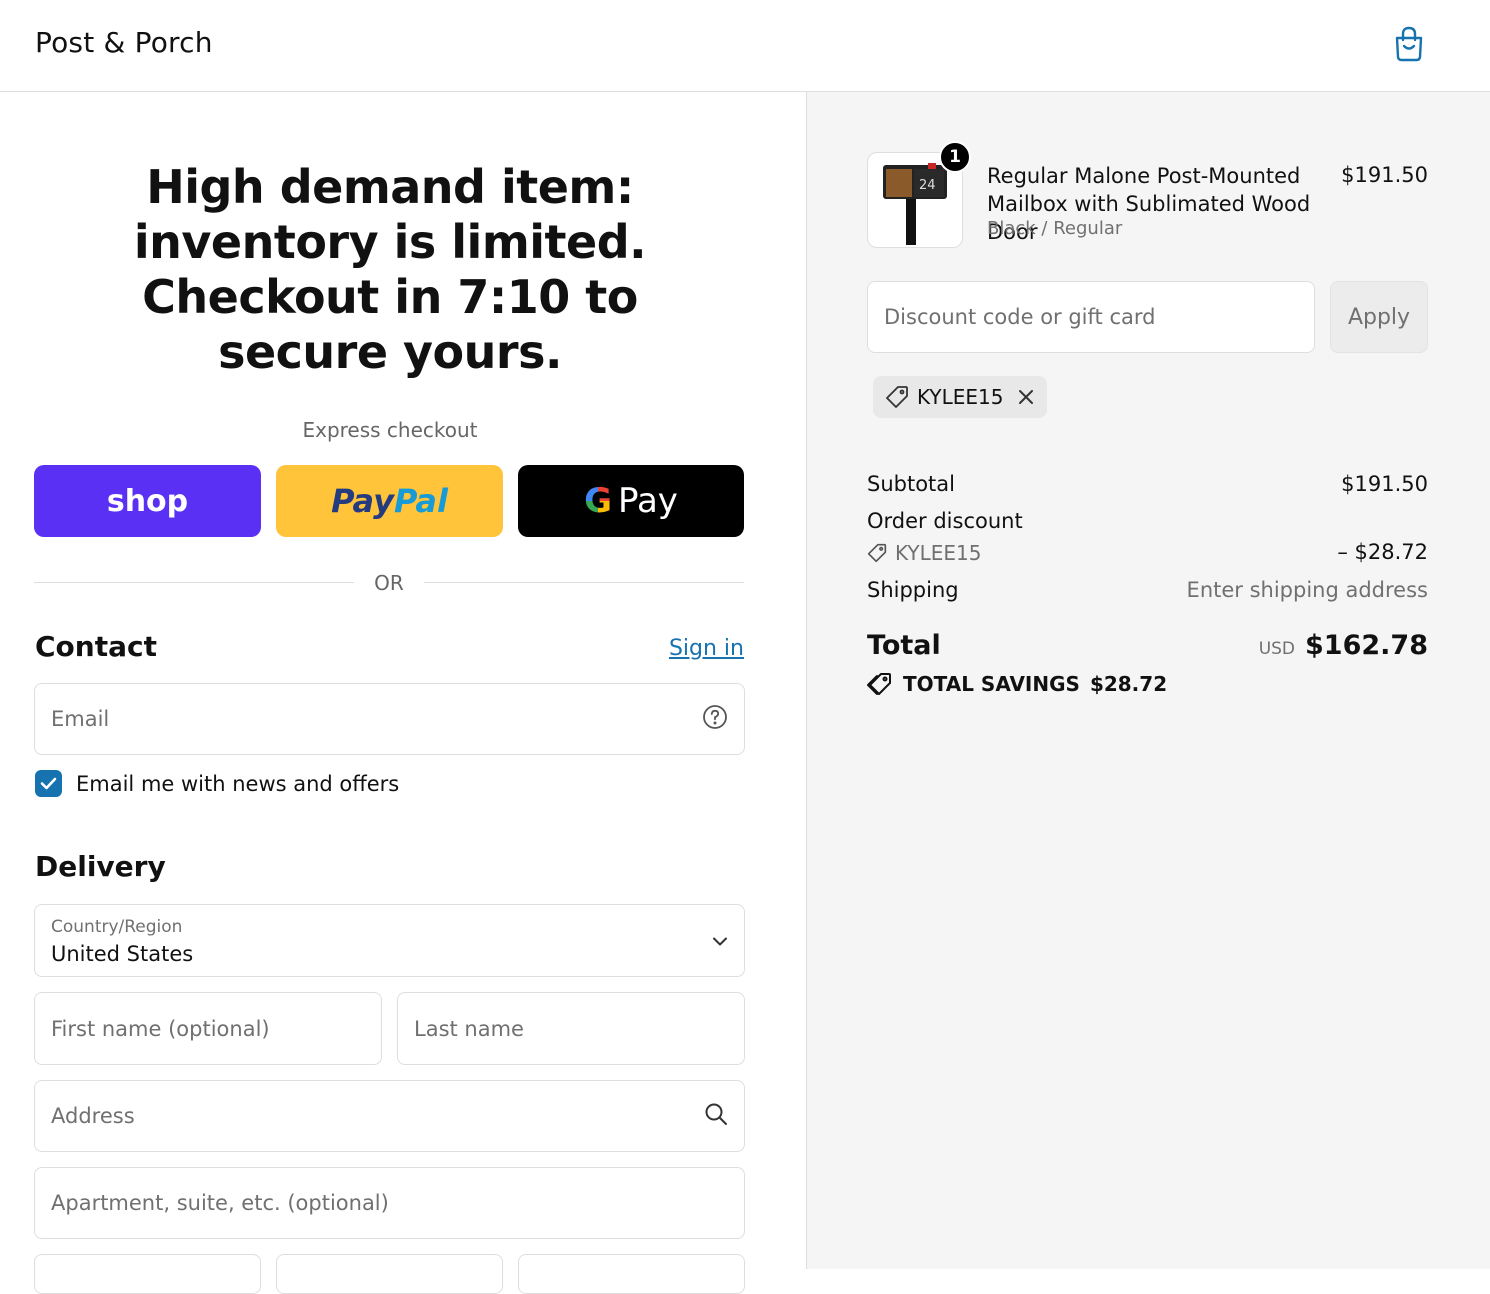  Describe the element at coordinates (96, 646) in the screenshot. I see `contact-heading: Contact` at that location.